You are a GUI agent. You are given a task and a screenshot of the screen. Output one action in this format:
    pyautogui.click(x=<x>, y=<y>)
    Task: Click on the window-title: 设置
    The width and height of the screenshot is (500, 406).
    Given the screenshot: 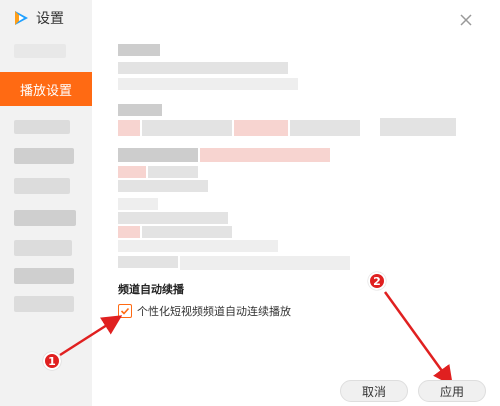 What is the action you would take?
    pyautogui.click(x=50, y=19)
    